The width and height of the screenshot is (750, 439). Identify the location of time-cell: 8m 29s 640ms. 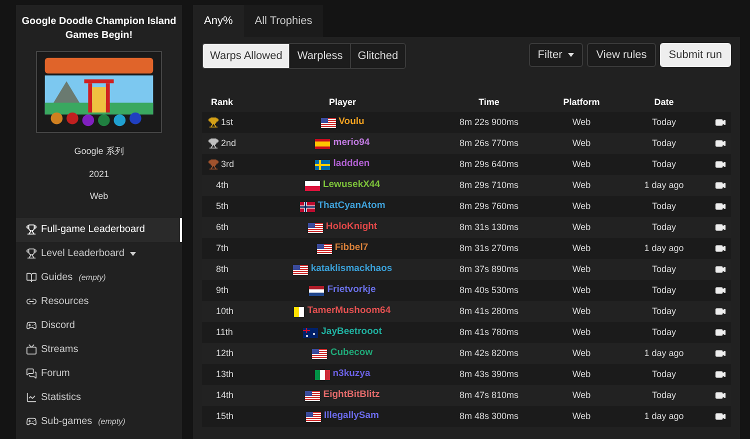
(489, 163).